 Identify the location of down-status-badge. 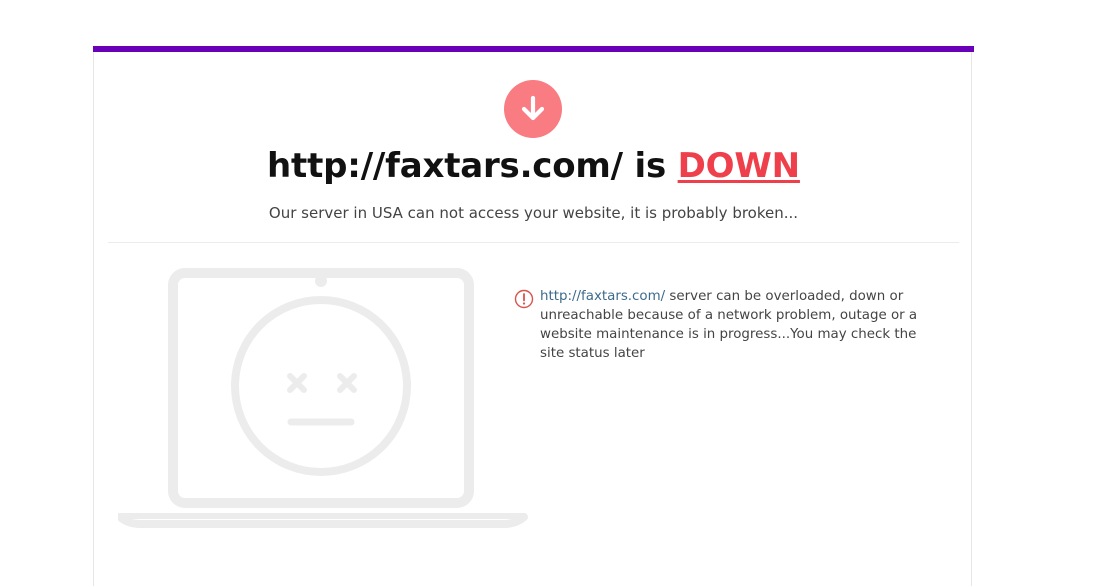
(533, 109).